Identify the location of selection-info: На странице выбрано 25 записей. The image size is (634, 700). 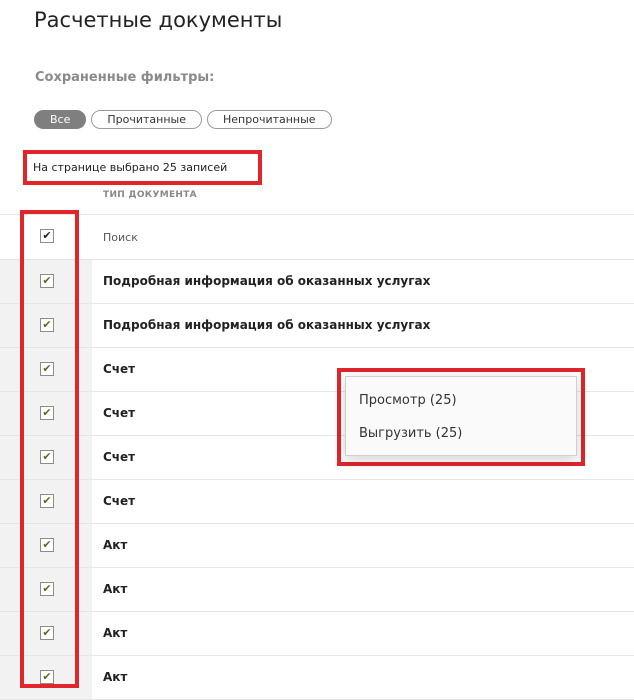
(142, 167).